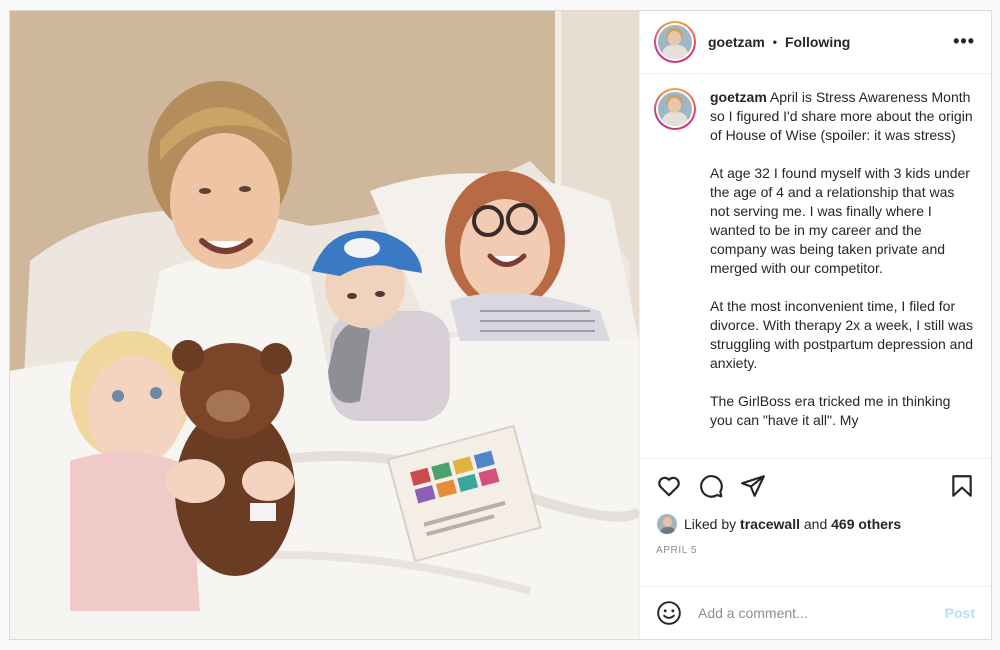 The height and width of the screenshot is (650, 1000). I want to click on emoji-icon, so click(669, 613).